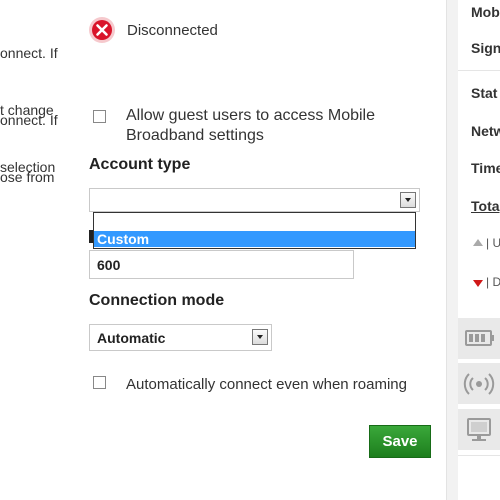  I want to click on value-input-text: 600, so click(109, 265).